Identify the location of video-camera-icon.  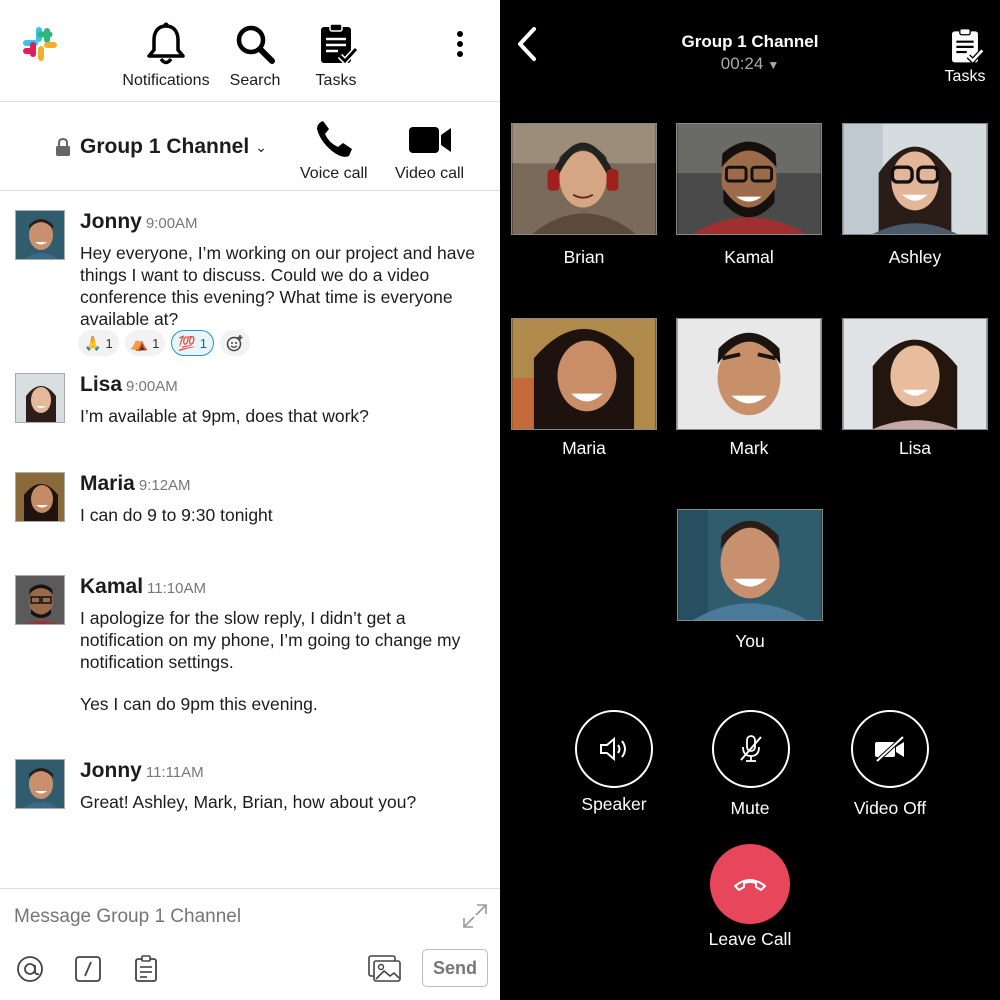
(429, 140).